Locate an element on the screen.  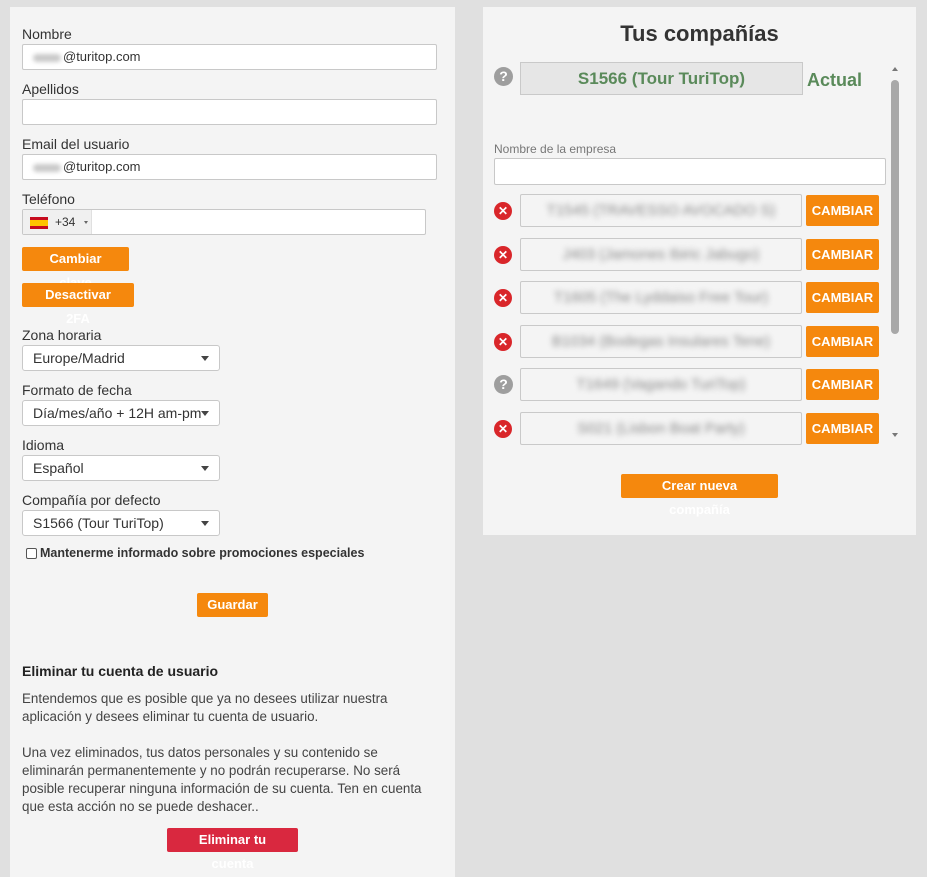
telefono-input: +34 is located at coordinates (224, 222).